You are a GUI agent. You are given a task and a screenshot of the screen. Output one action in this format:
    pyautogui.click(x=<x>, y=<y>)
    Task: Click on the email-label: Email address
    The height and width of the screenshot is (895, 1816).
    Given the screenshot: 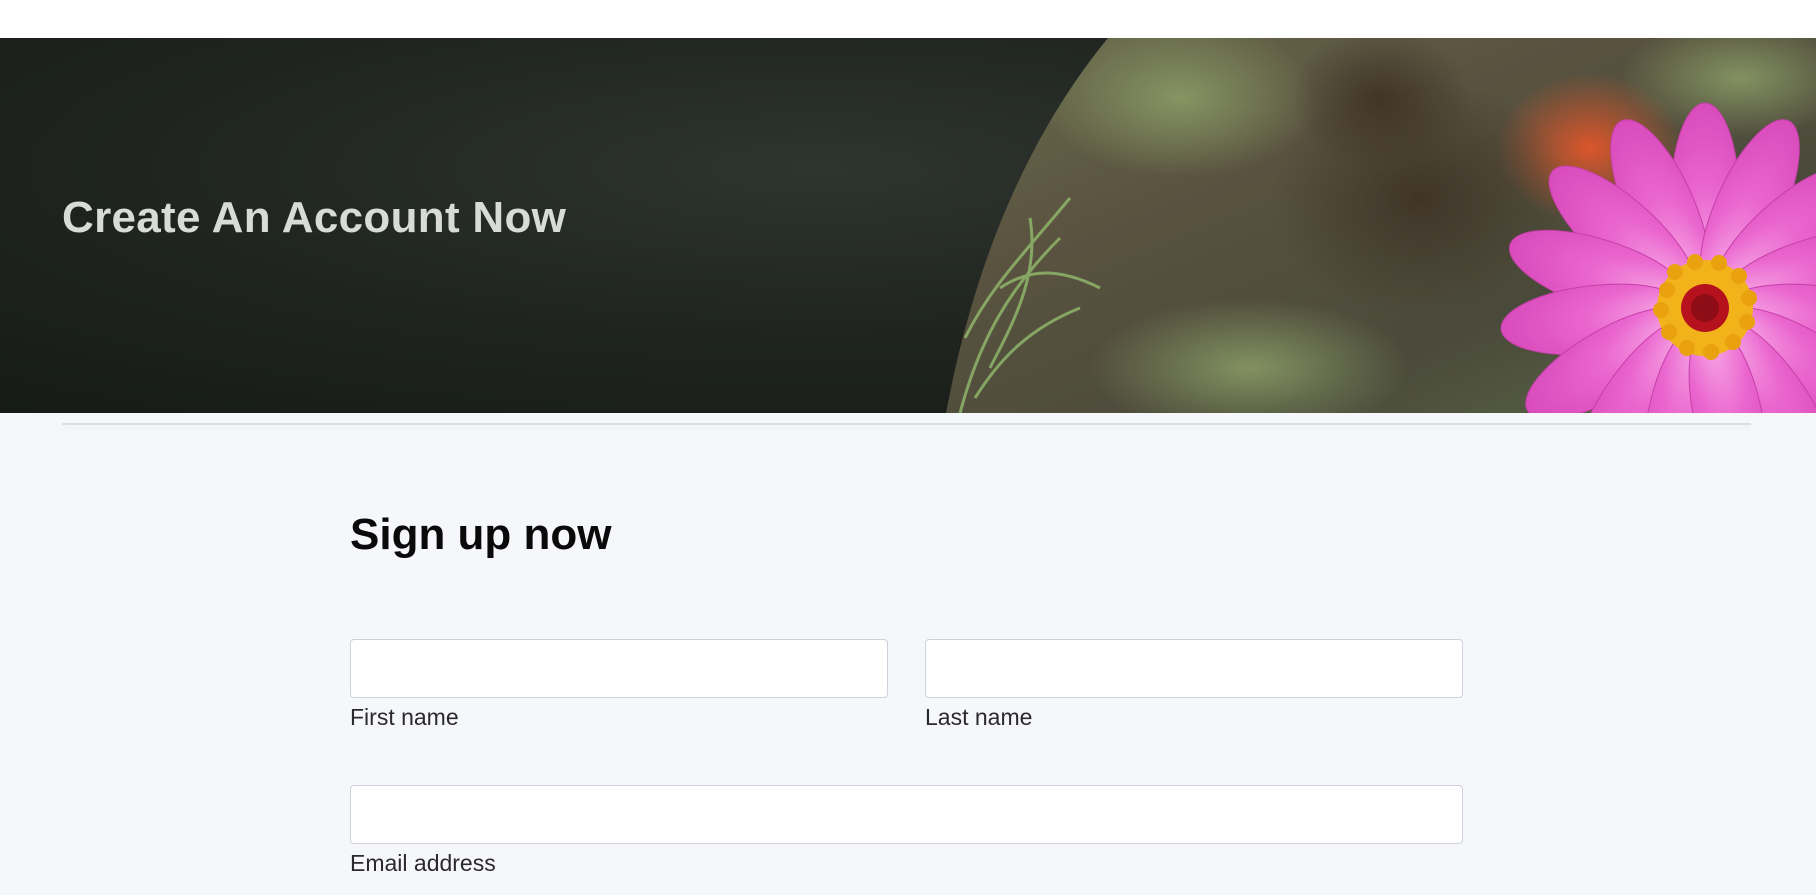 What is the action you would take?
    pyautogui.click(x=423, y=863)
    